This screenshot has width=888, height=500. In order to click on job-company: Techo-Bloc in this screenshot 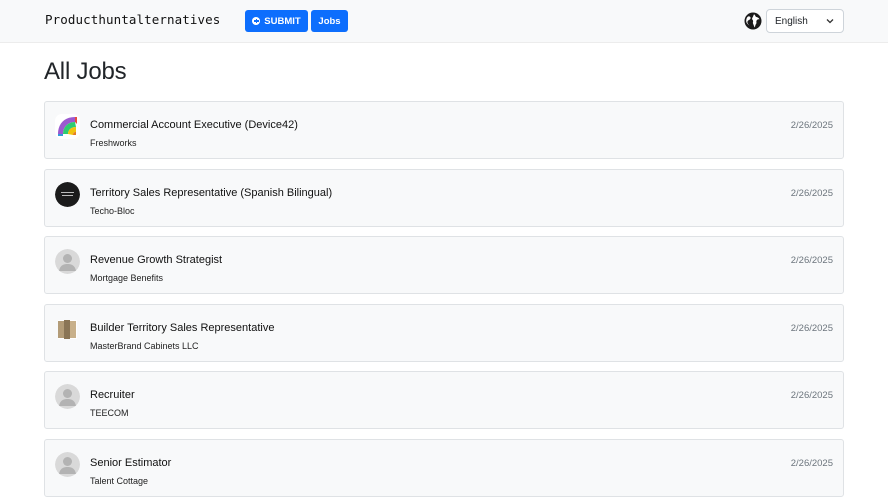, I will do `click(112, 210)`.